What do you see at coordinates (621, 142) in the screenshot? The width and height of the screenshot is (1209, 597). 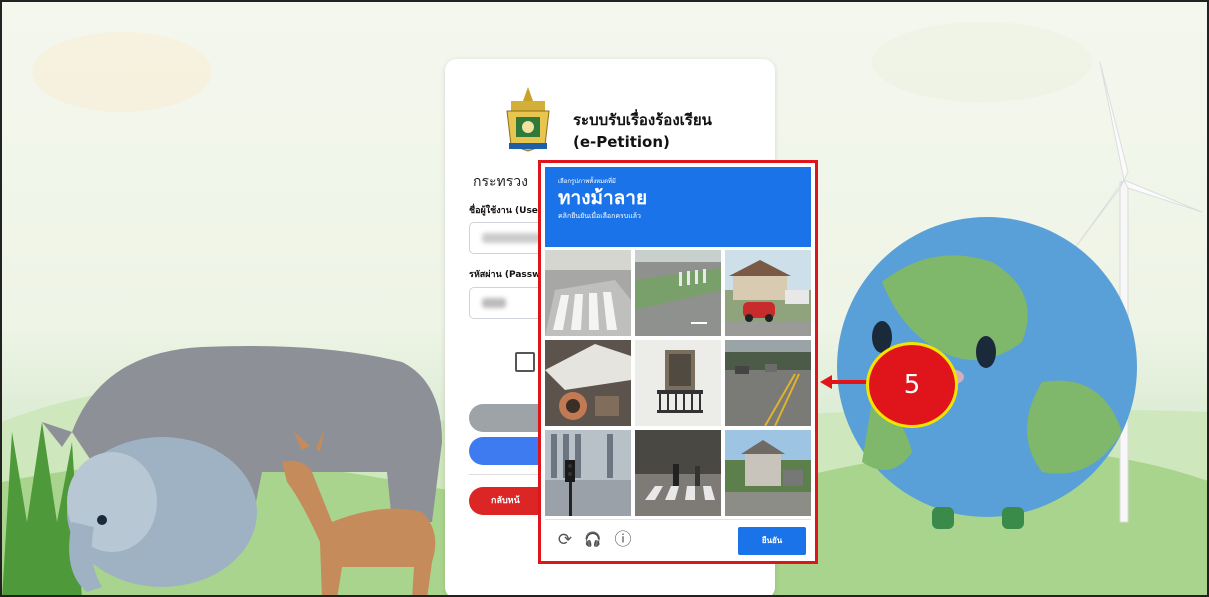 I see `system-title-english: (e-Petition)` at bounding box center [621, 142].